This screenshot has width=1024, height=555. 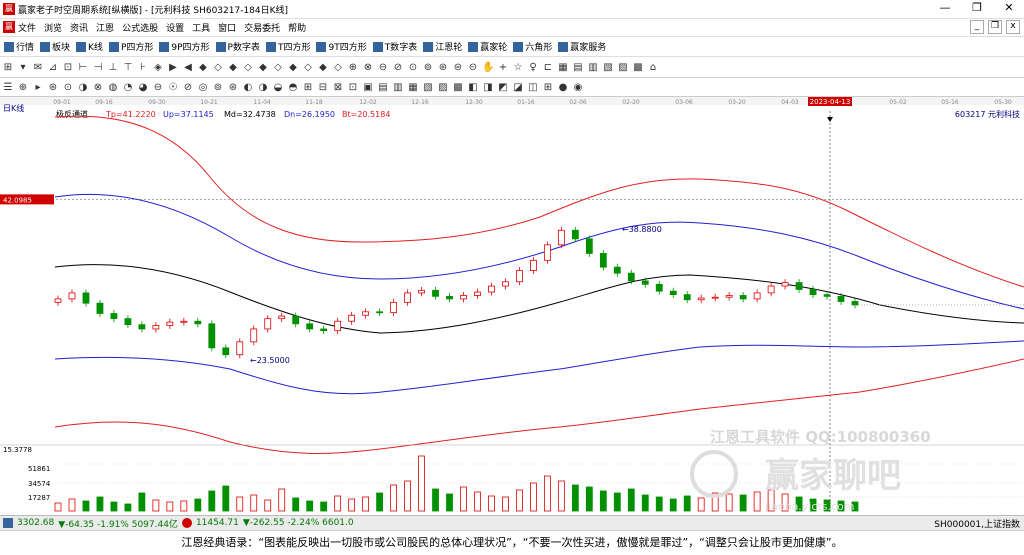 What do you see at coordinates (443, 68) in the screenshot?
I see `tool-icon-29: ⊛` at bounding box center [443, 68].